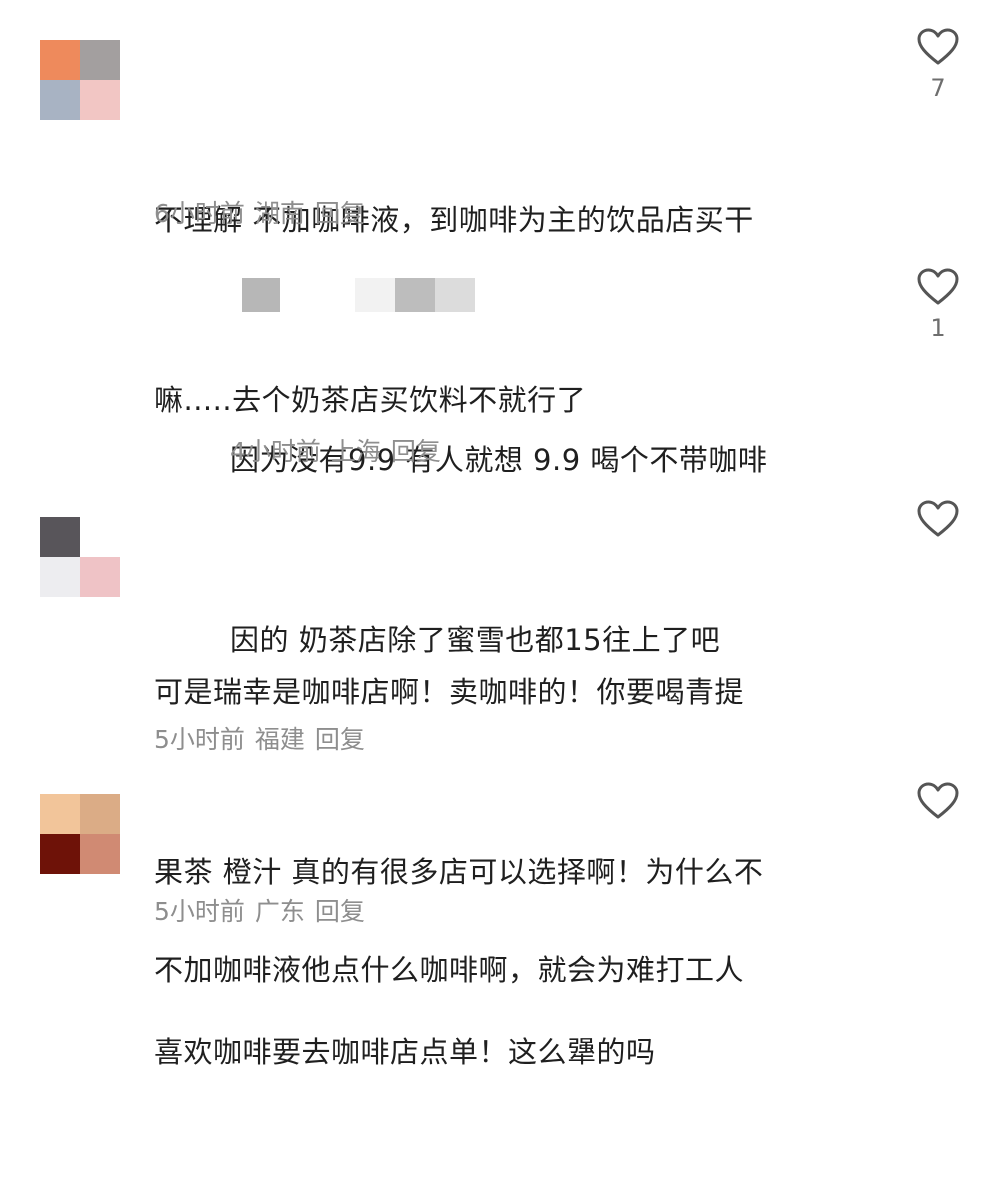  I want to click on location: 福建, so click(279, 739).